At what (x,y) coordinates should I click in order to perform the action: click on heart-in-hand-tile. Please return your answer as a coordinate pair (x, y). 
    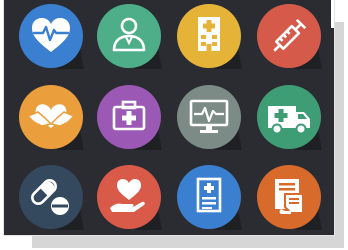
    Looking at the image, I should click on (129, 197).